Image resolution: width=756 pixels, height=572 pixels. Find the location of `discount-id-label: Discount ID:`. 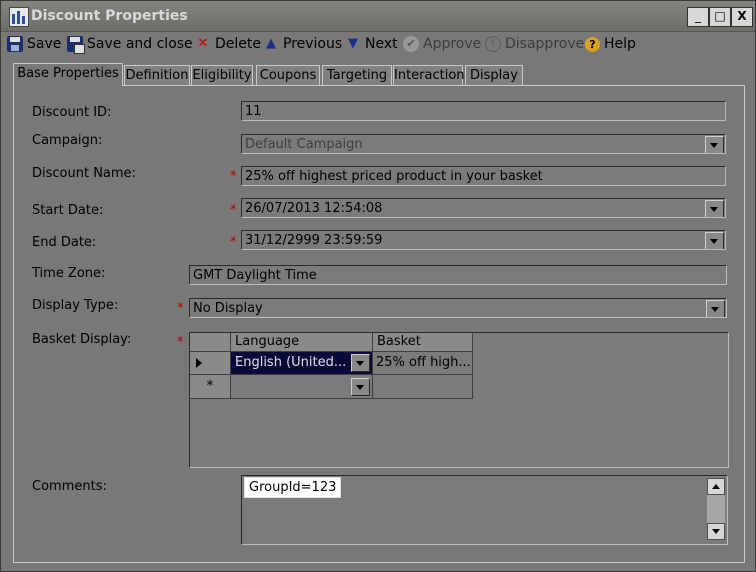

discount-id-label: Discount ID: is located at coordinates (72, 112).